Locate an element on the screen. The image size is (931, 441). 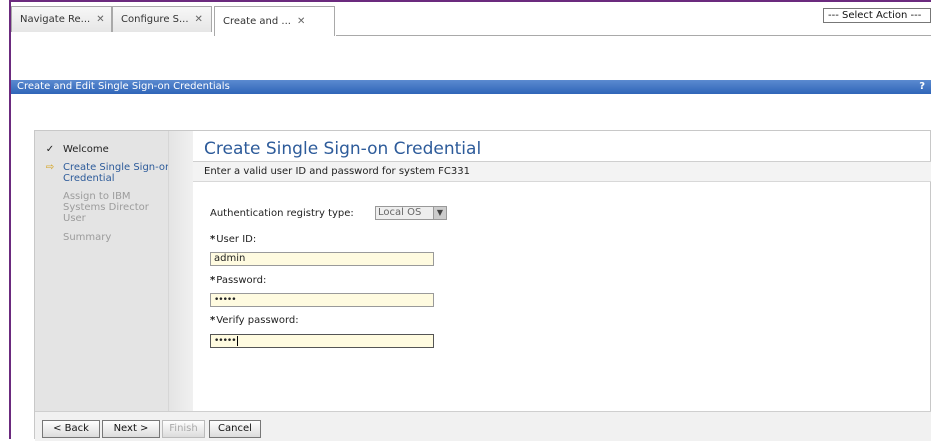
cancel-button: Cancel is located at coordinates (235, 429).